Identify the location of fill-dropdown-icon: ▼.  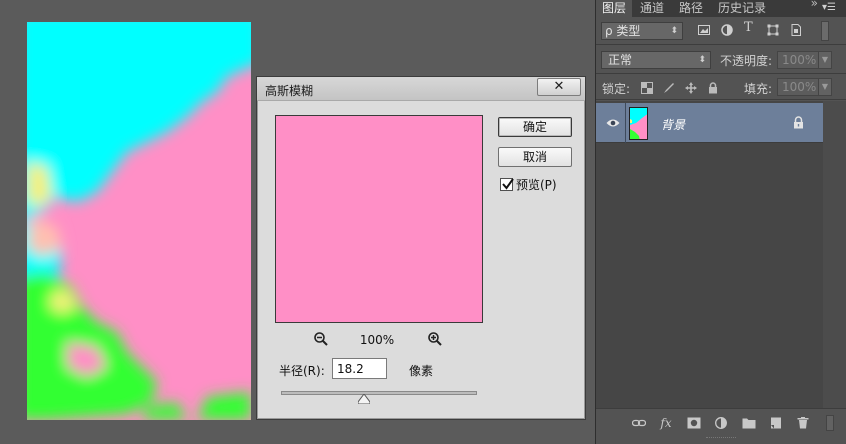
(825, 87).